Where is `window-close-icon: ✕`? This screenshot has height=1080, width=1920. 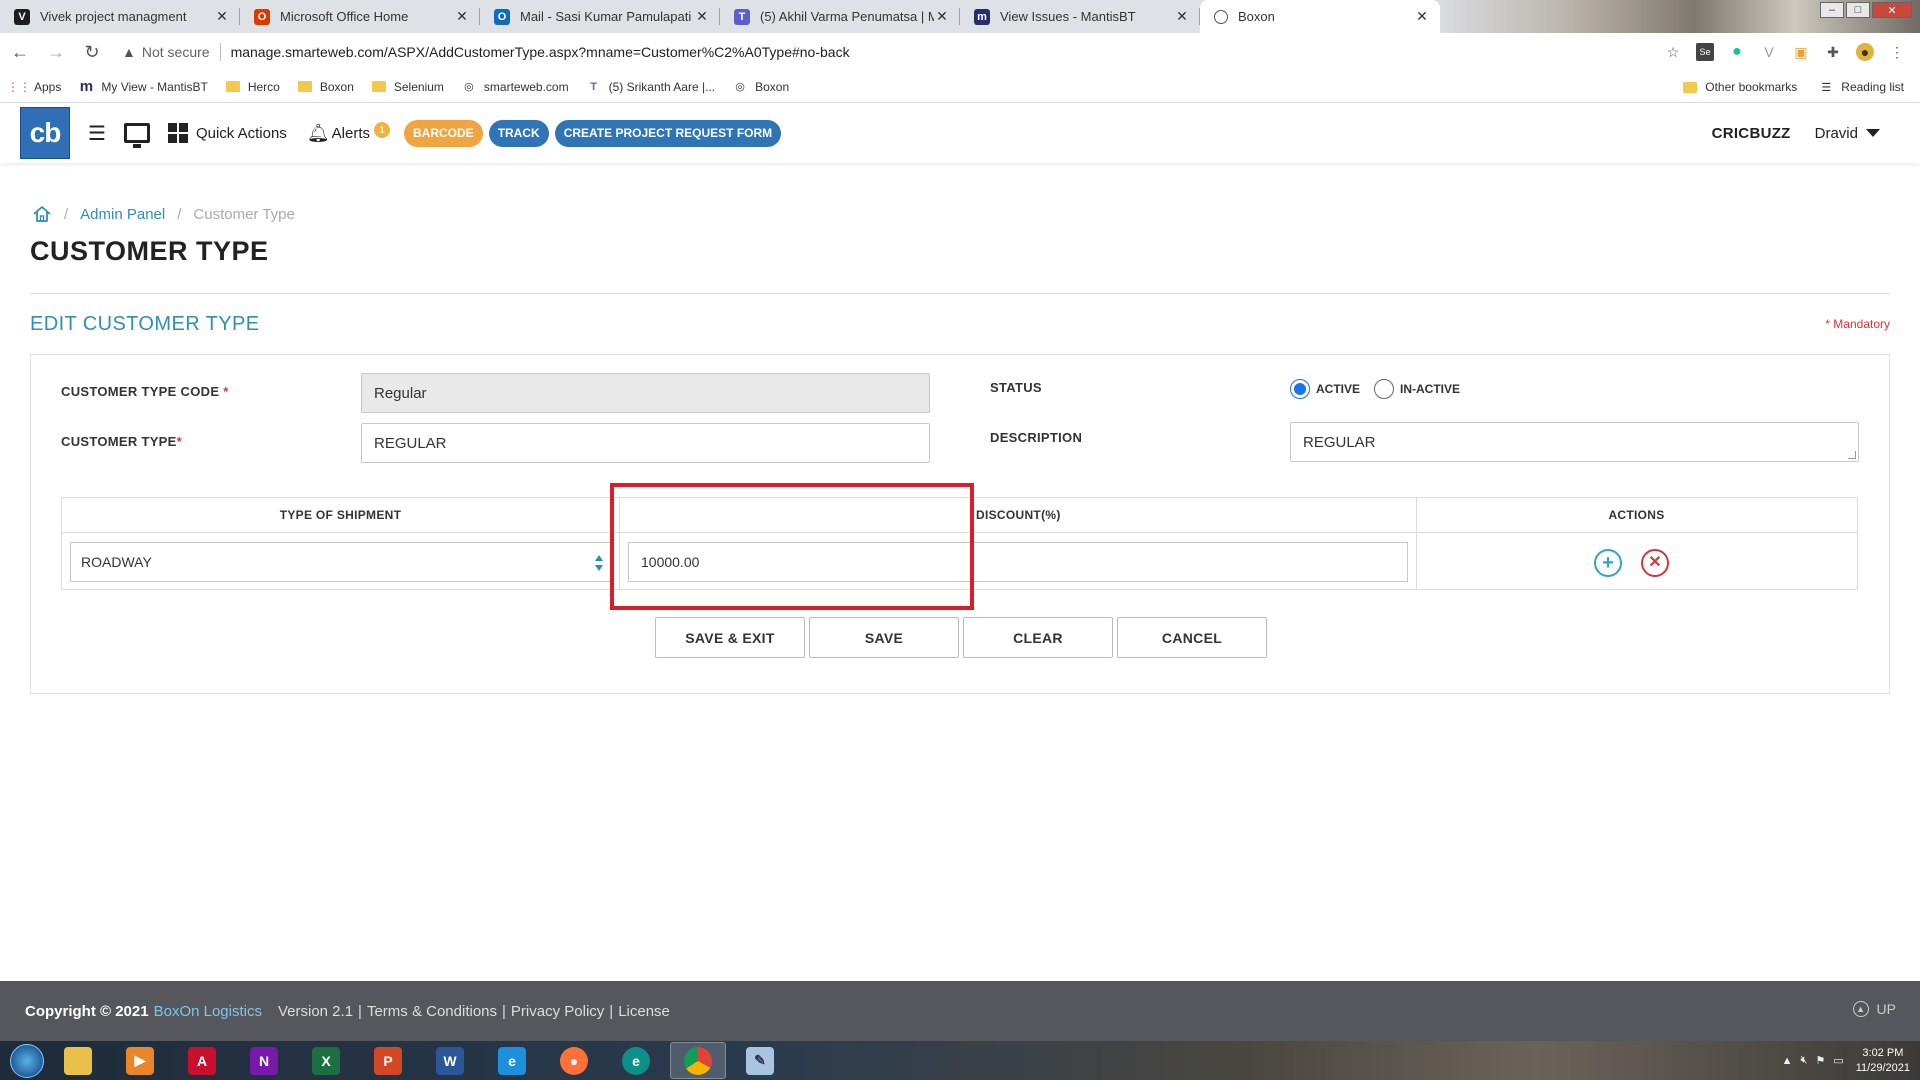
window-close-icon: ✕ is located at coordinates (1892, 10).